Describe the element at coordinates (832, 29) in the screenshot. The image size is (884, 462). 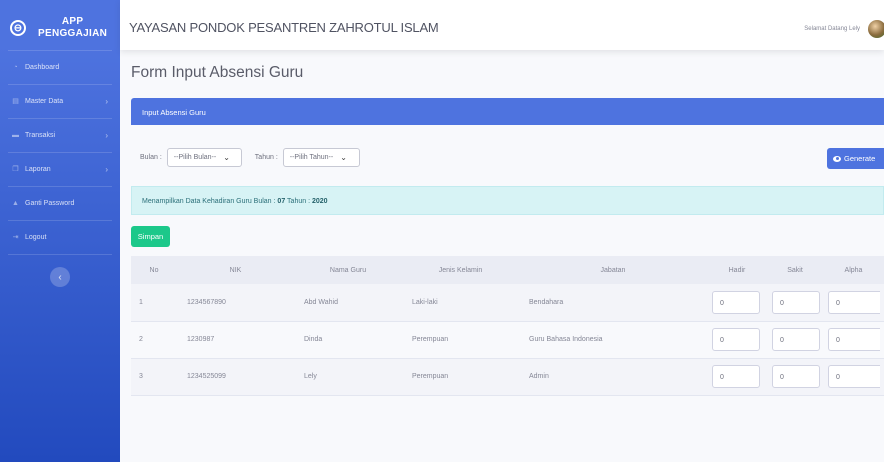
I see `user-greeting: Selamat Datang Lely` at that location.